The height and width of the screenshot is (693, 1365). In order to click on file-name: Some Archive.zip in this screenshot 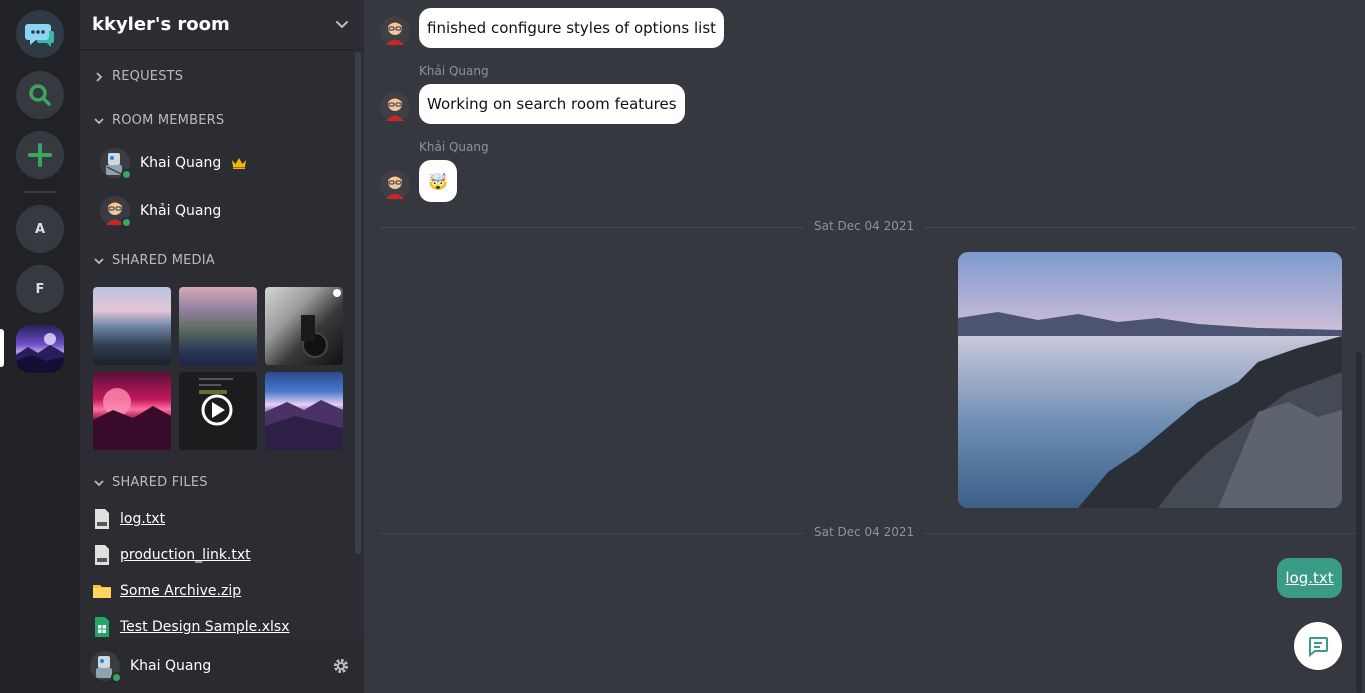, I will do `click(181, 591)`.